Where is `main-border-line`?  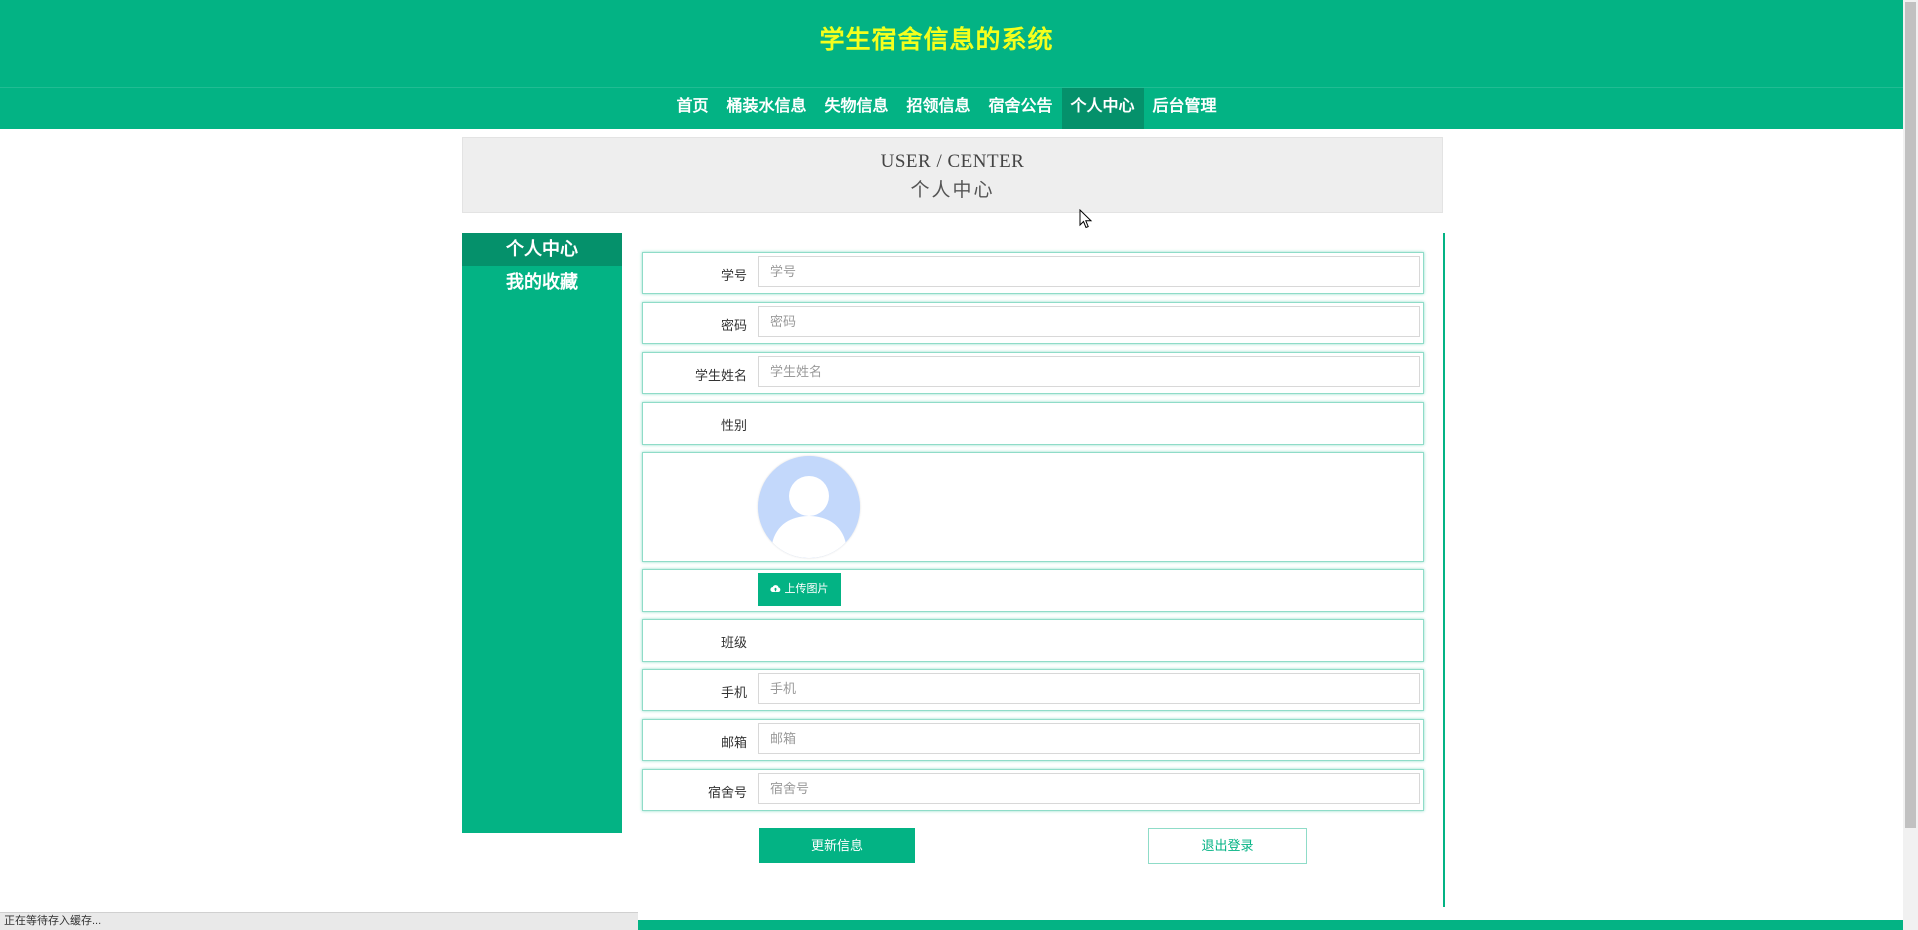
main-border-line is located at coordinates (1444, 570).